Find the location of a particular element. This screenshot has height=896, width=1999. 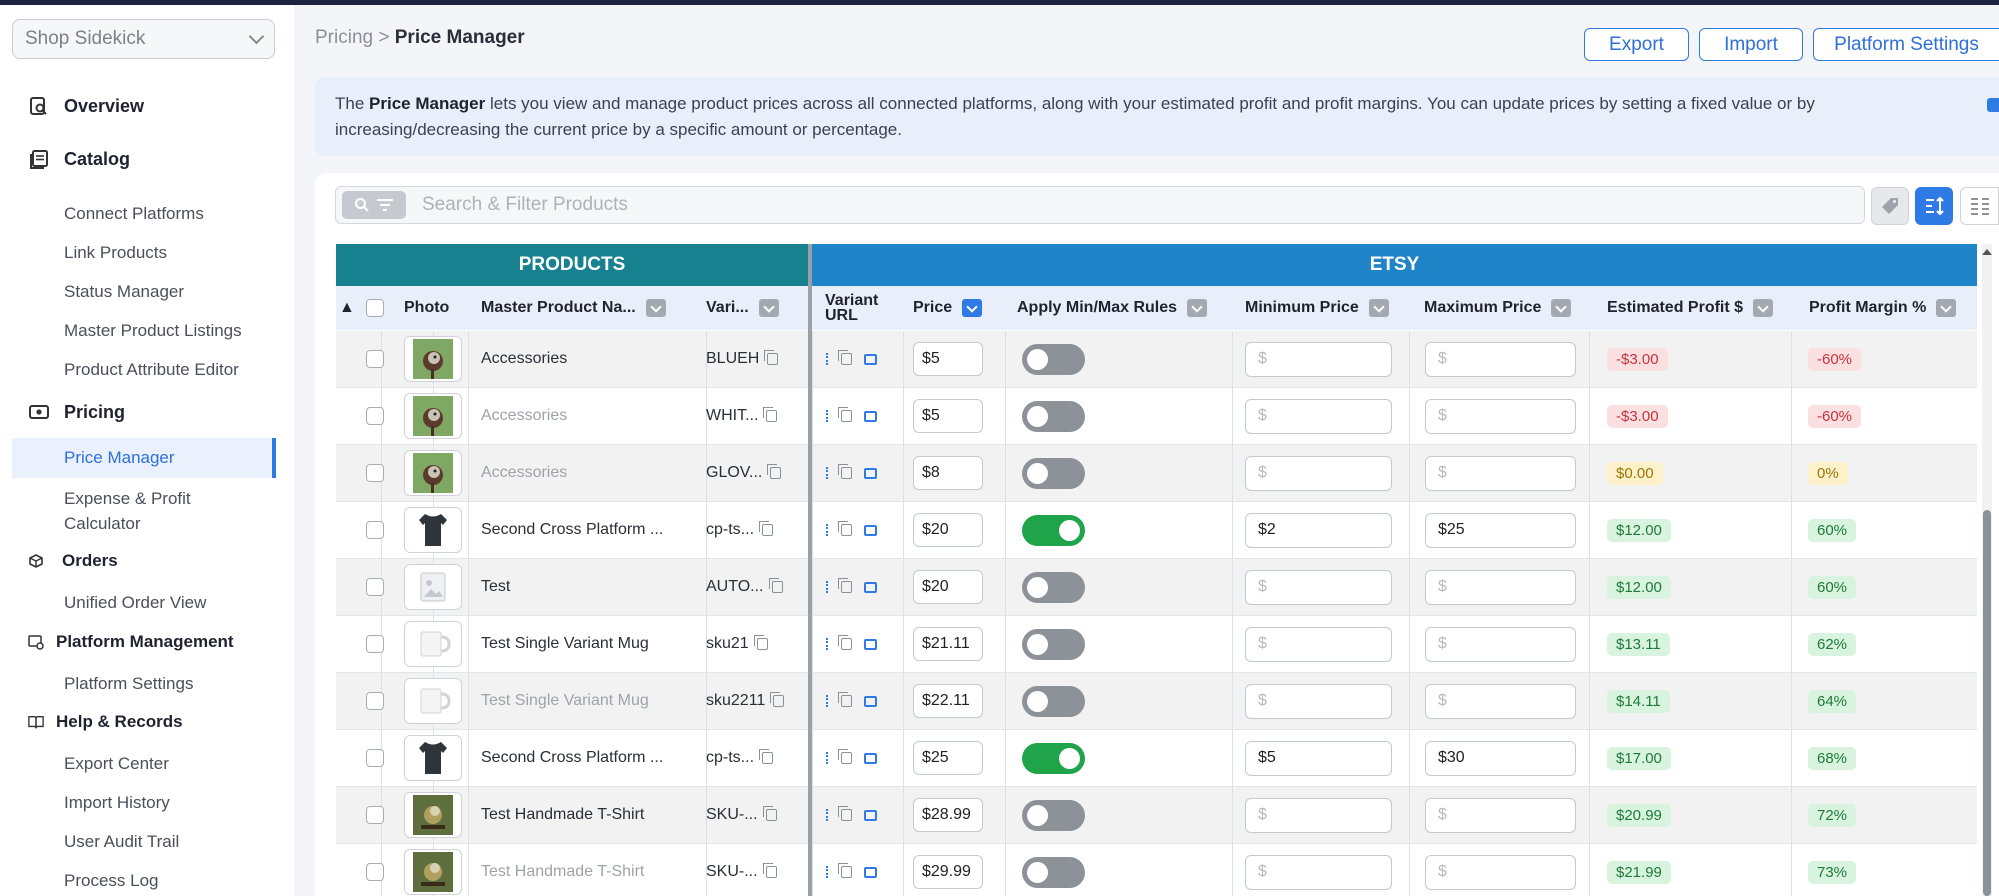

sidebar-item-user-audit-trail: User Audit Trail is located at coordinates (121, 841).